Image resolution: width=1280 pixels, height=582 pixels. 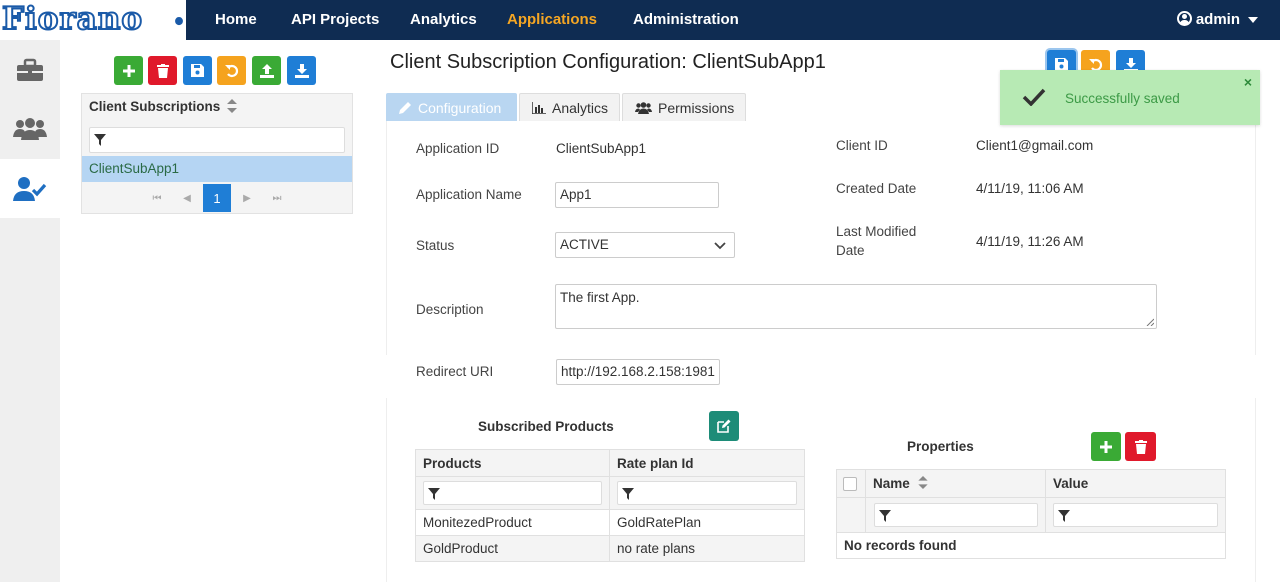 I want to click on tab-permissions: Permissions, so click(x=684, y=107).